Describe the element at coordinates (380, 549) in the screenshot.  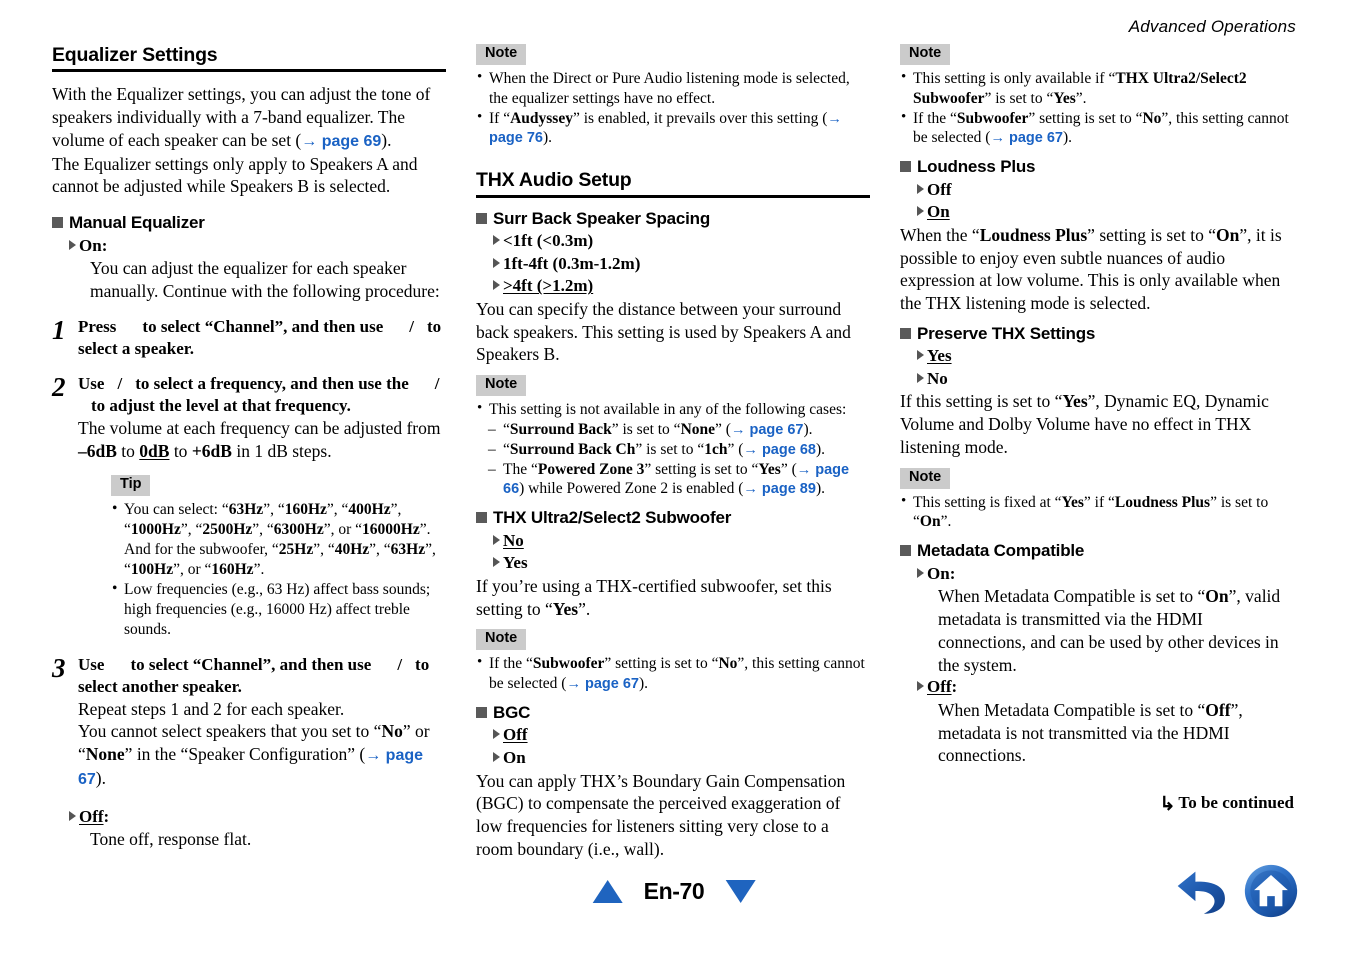
I see `t-s: ”, “` at that location.